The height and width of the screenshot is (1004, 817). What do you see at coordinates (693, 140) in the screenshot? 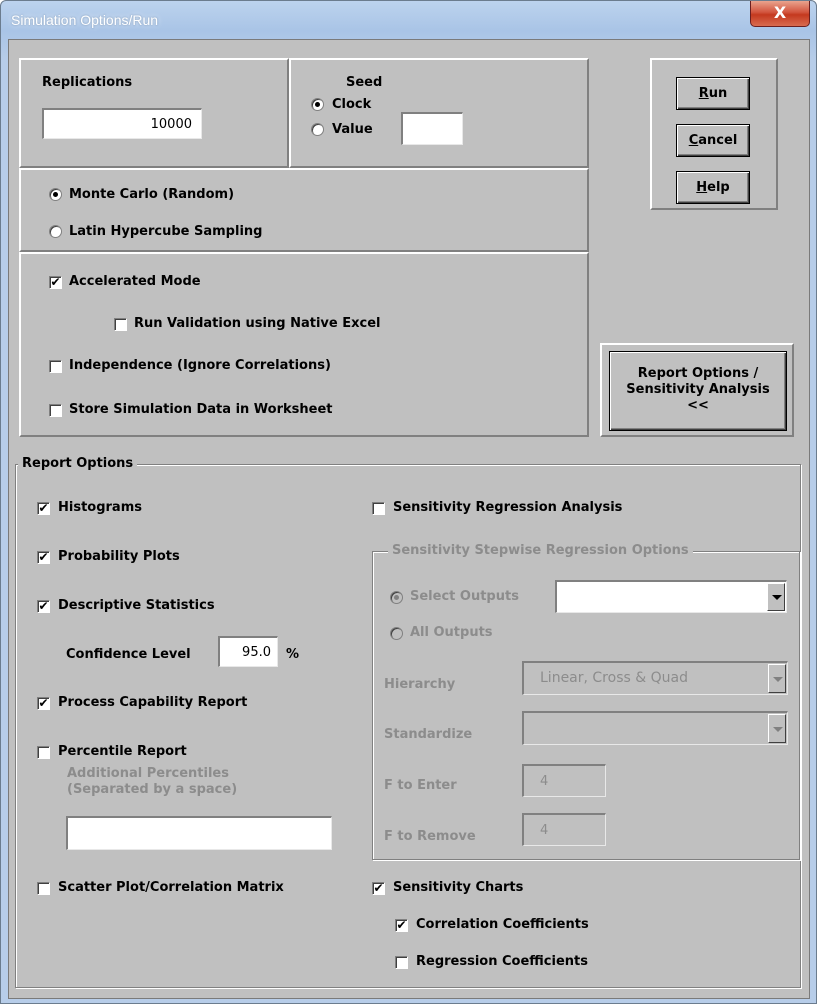
I see `cancel-mnemonic: C` at bounding box center [693, 140].